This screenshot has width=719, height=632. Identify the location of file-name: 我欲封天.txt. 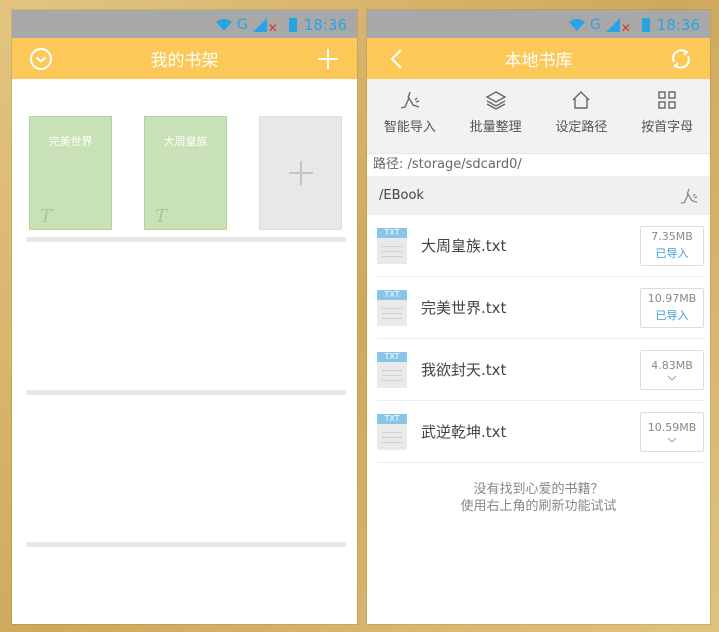
(464, 370).